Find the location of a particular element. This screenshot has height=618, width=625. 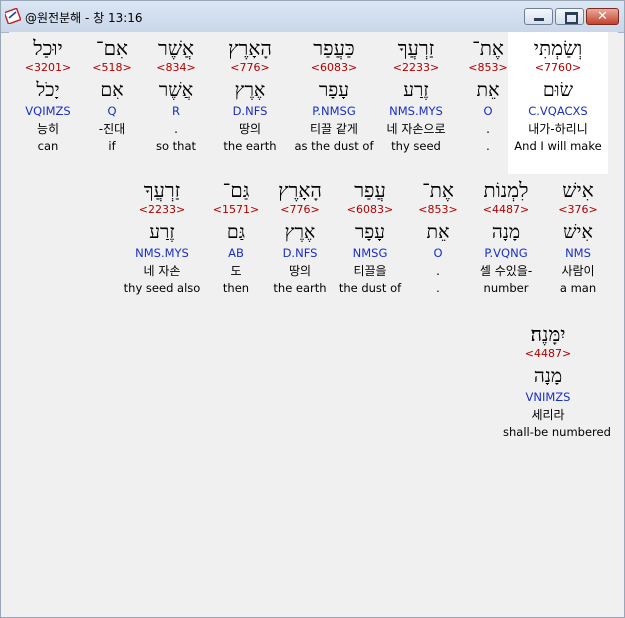

hebrew-word: כַּעֲפַר is located at coordinates (334, 48).